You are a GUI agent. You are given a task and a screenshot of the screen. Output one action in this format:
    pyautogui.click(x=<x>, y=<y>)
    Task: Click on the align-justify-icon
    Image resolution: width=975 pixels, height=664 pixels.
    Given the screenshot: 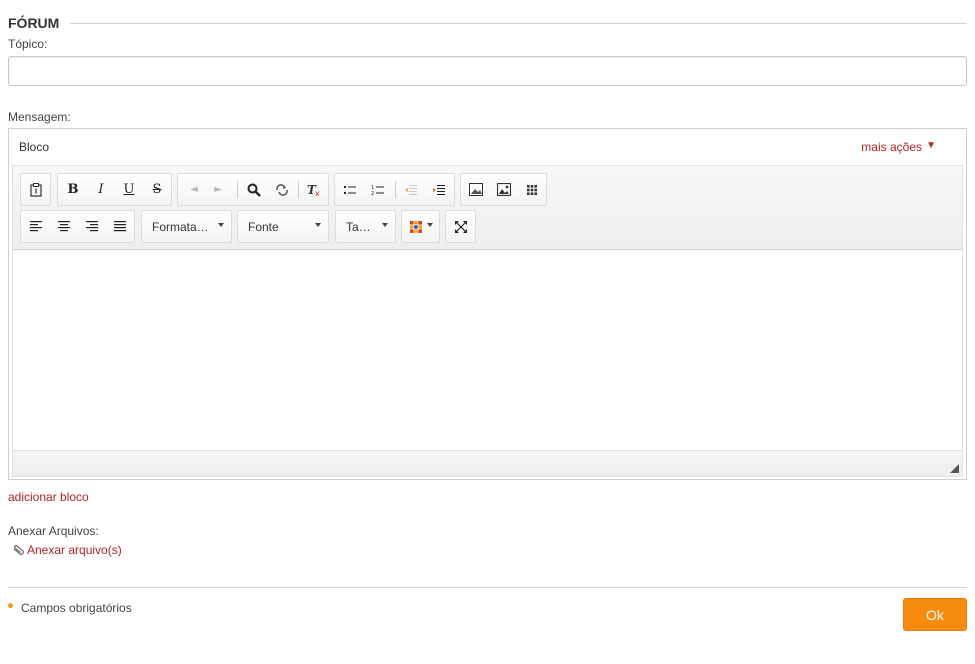 What is the action you would take?
    pyautogui.click(x=120, y=226)
    